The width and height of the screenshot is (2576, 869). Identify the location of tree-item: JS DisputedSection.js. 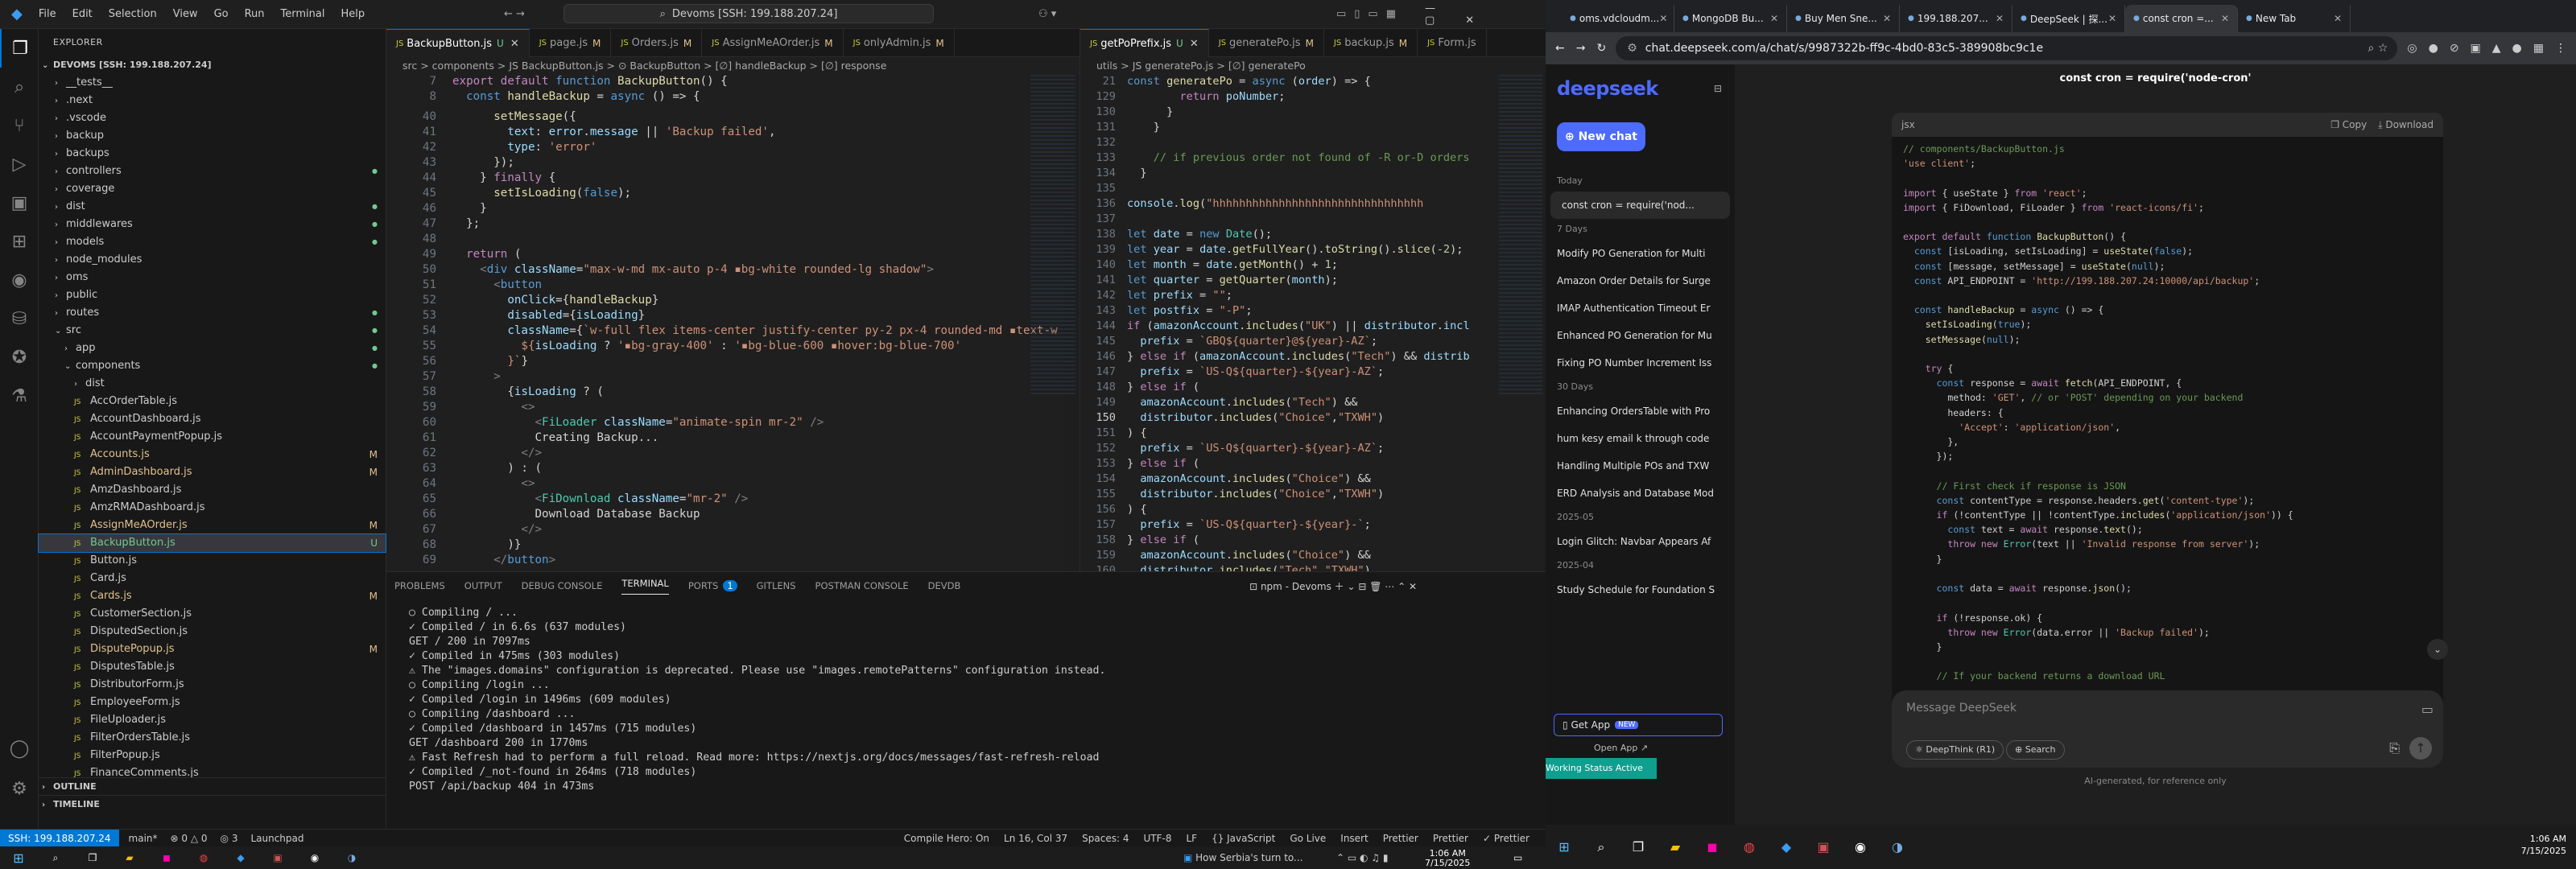
(212, 631).